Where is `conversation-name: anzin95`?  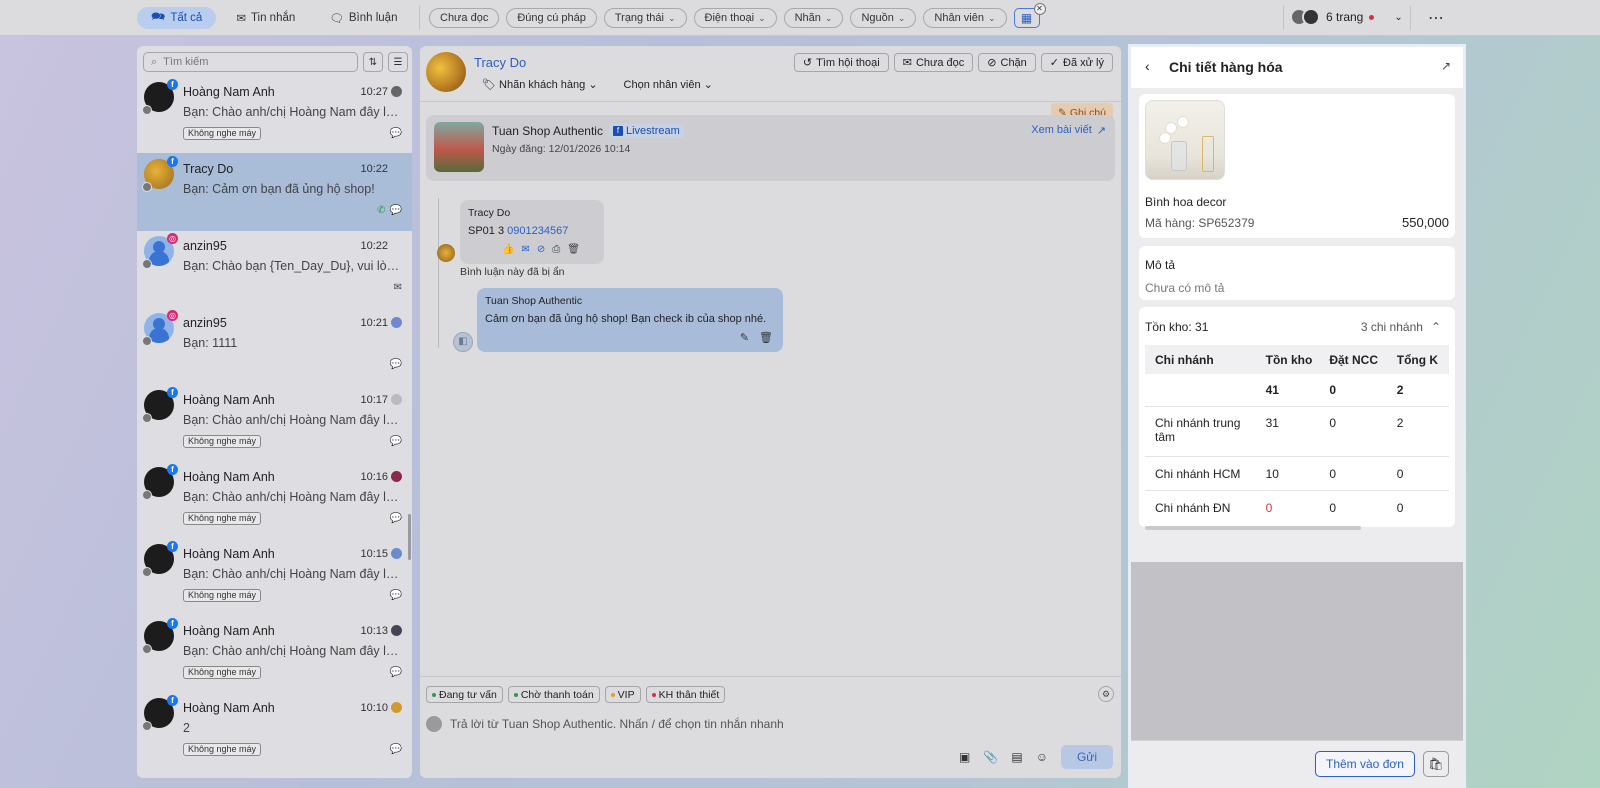
conversation-name: anzin95 is located at coordinates (205, 246).